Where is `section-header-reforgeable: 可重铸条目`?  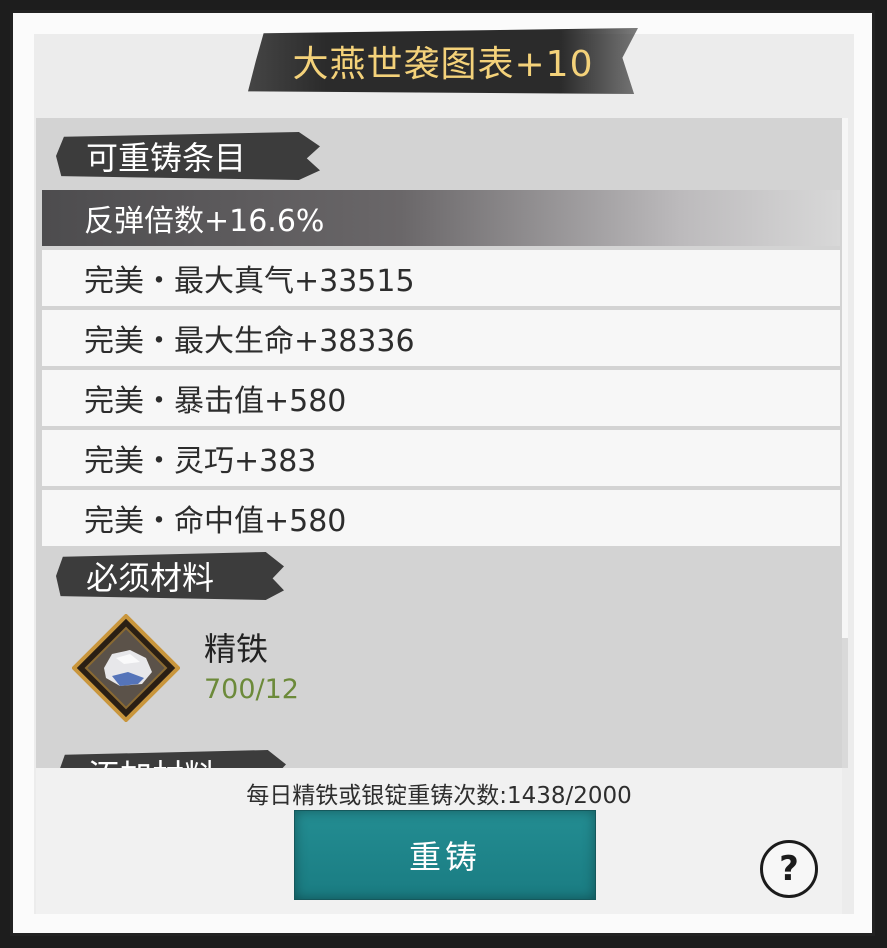
section-header-reforgeable: 可重铸条目 is located at coordinates (188, 156).